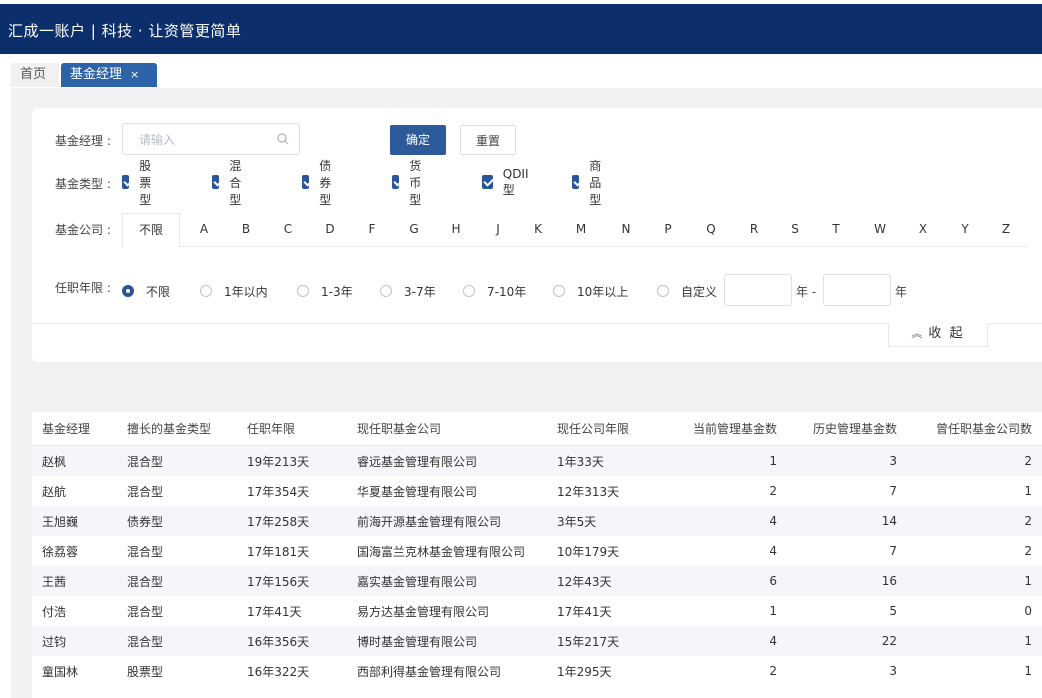 The image size is (1042, 698). Describe the element at coordinates (292, 611) in the screenshot. I see `table-cell: 17年41天` at that location.